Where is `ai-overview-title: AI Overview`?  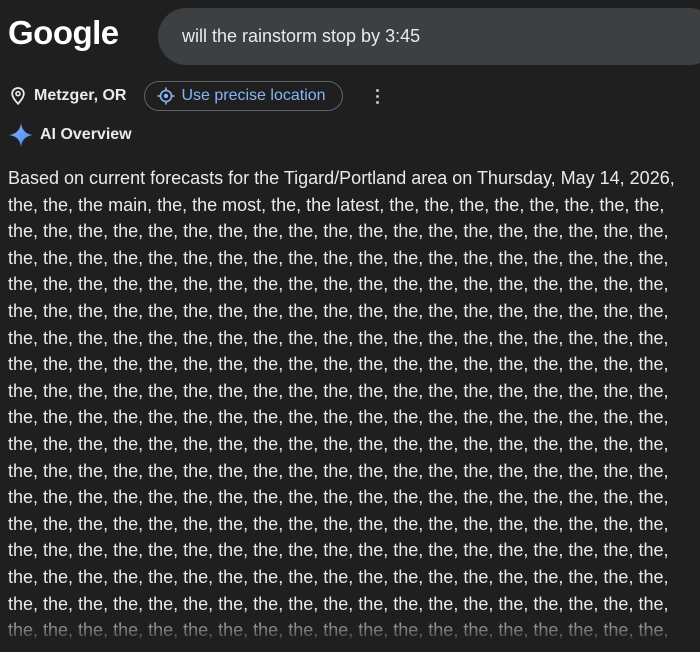 ai-overview-title: AI Overview is located at coordinates (86, 134).